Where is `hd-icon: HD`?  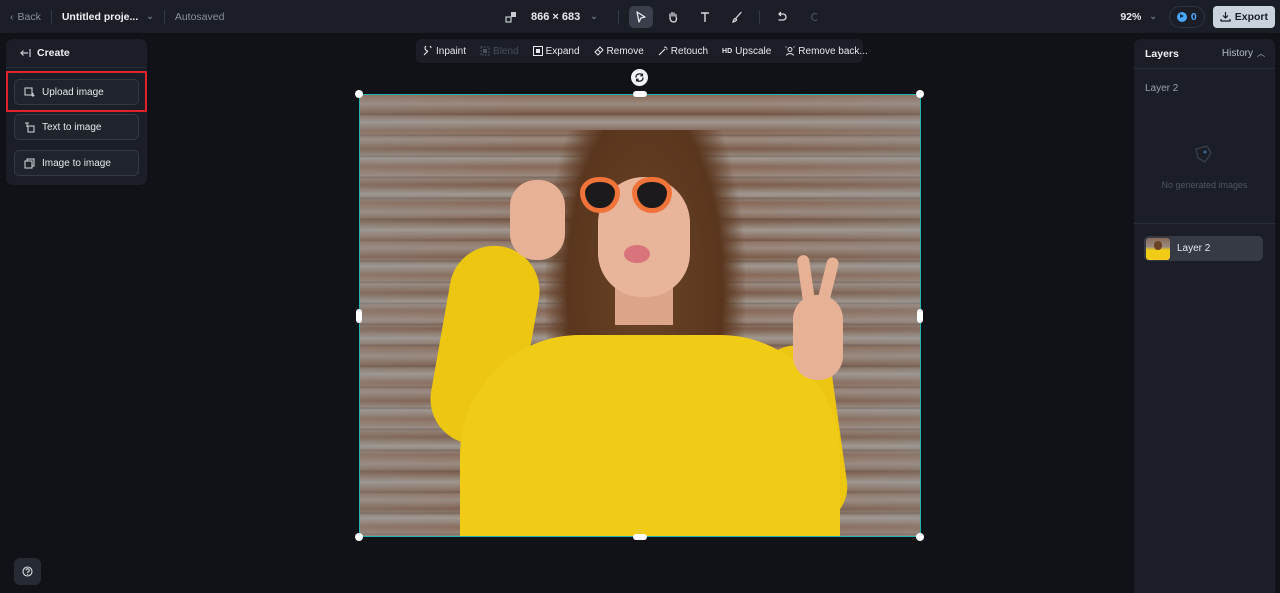 hd-icon: HD is located at coordinates (727, 51).